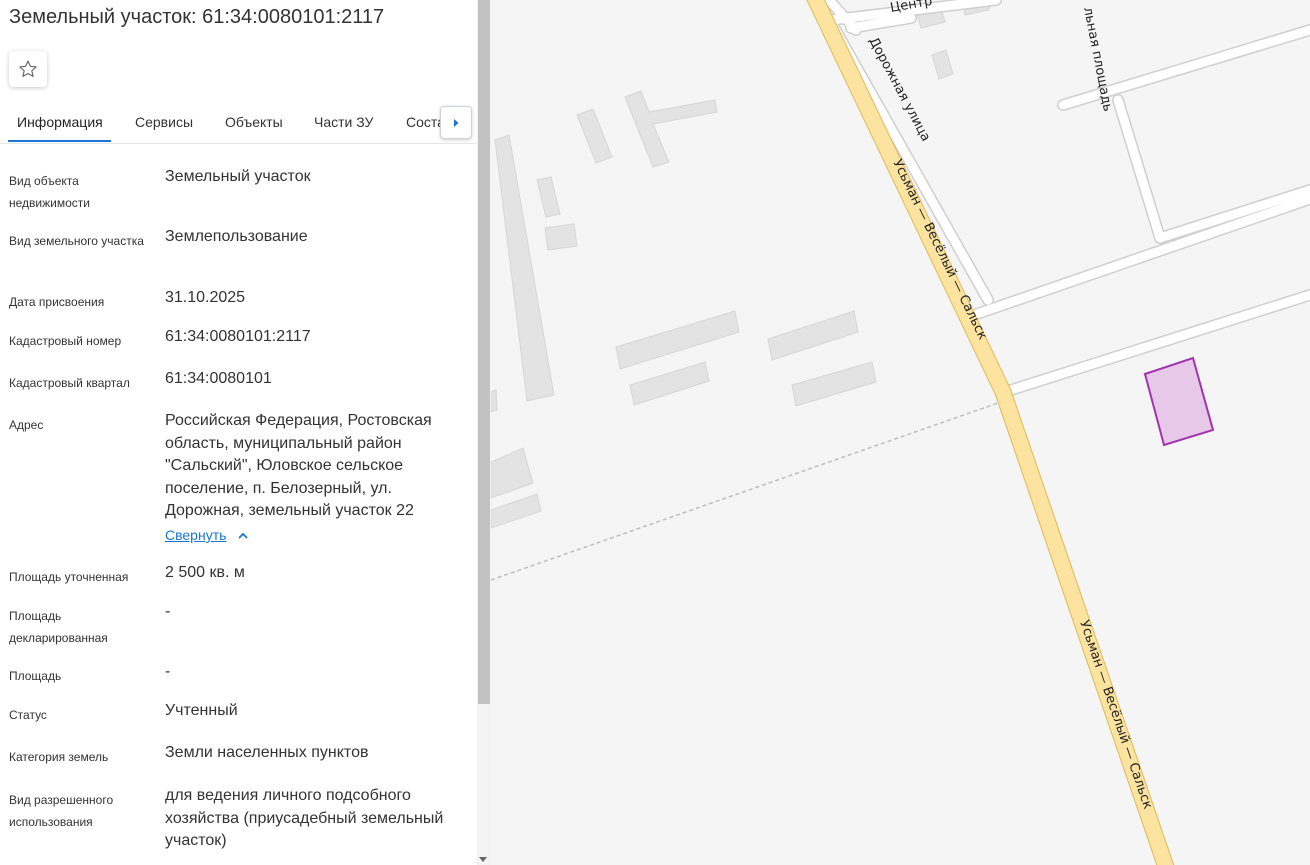 This screenshot has width=1310, height=865. What do you see at coordinates (218, 378) in the screenshot?
I see `info-value: 61:34:0080101` at bounding box center [218, 378].